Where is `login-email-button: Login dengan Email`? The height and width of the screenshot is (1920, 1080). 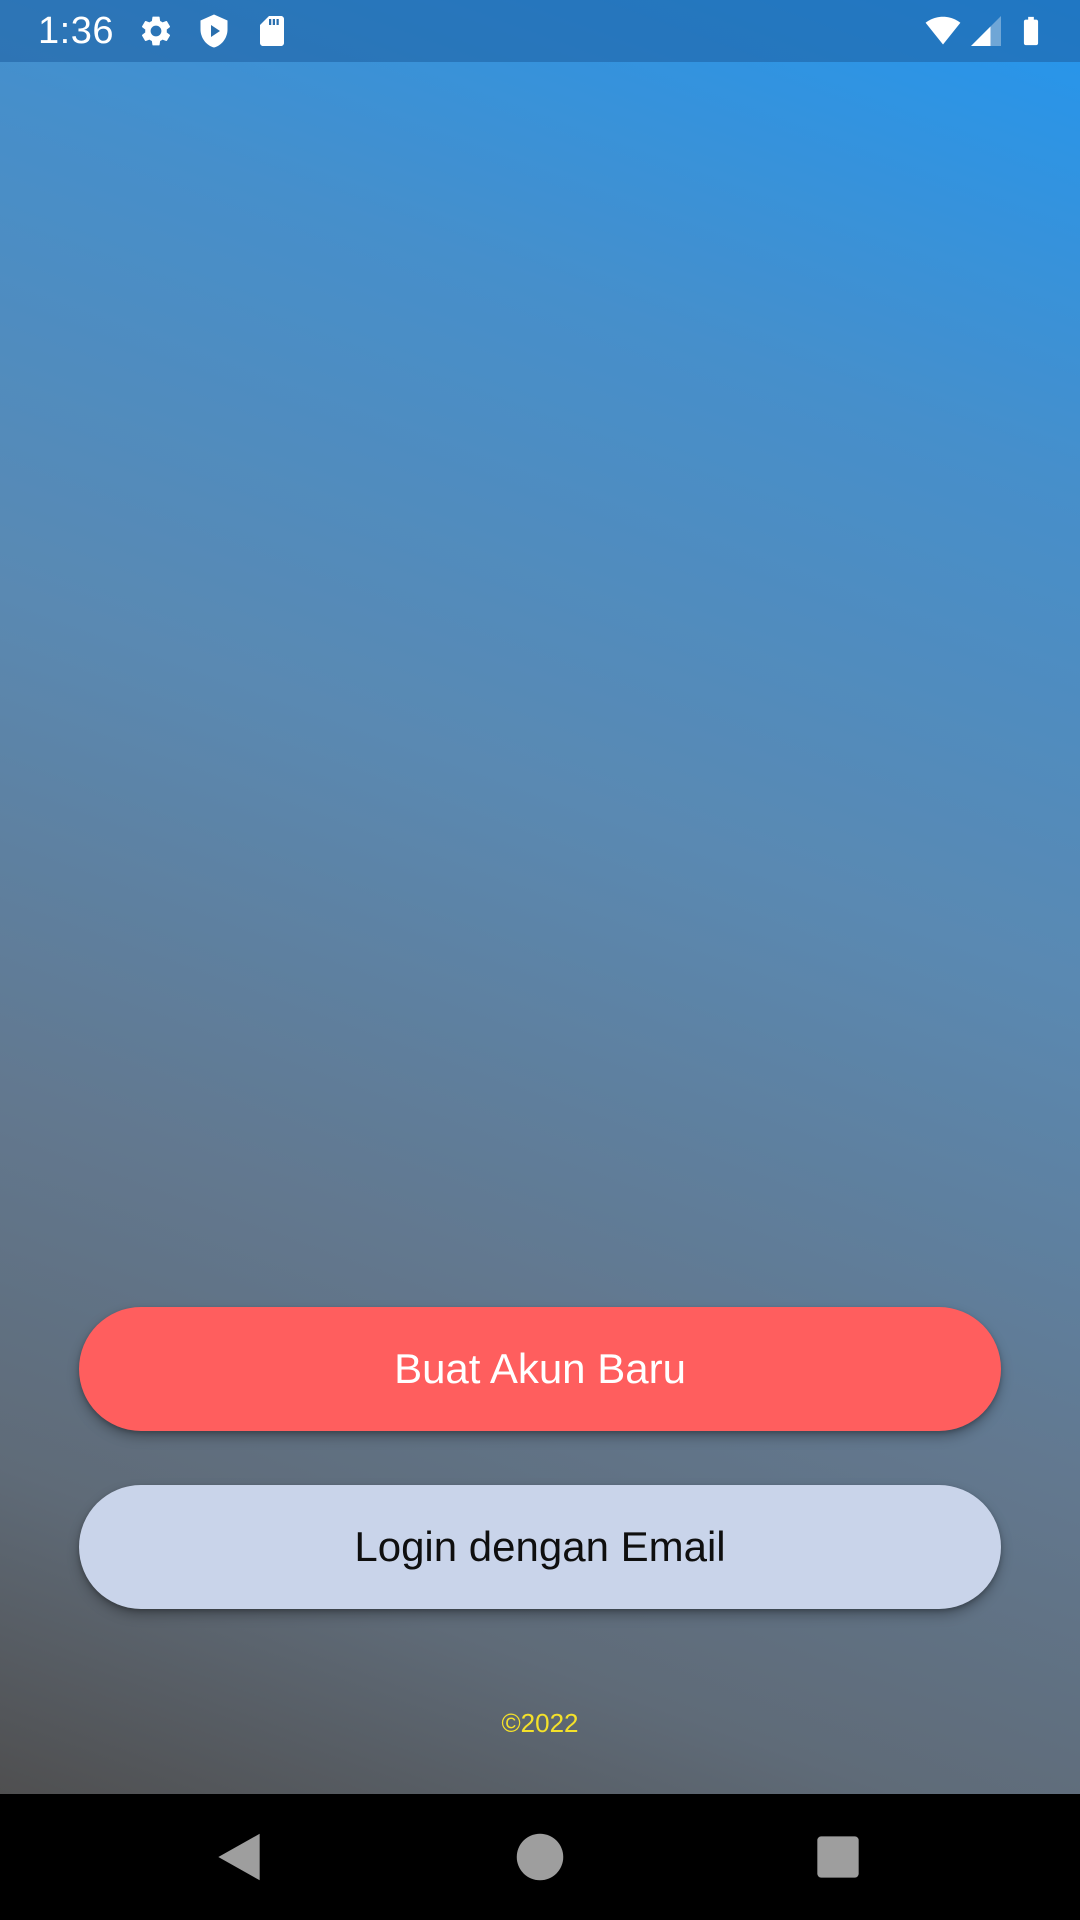 login-email-button: Login dengan Email is located at coordinates (540, 1547).